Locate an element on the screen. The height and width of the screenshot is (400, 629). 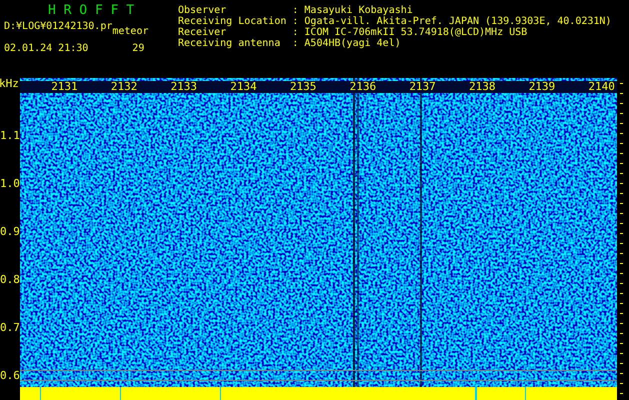
y-axis-label: 1.0 is located at coordinates (10, 184).